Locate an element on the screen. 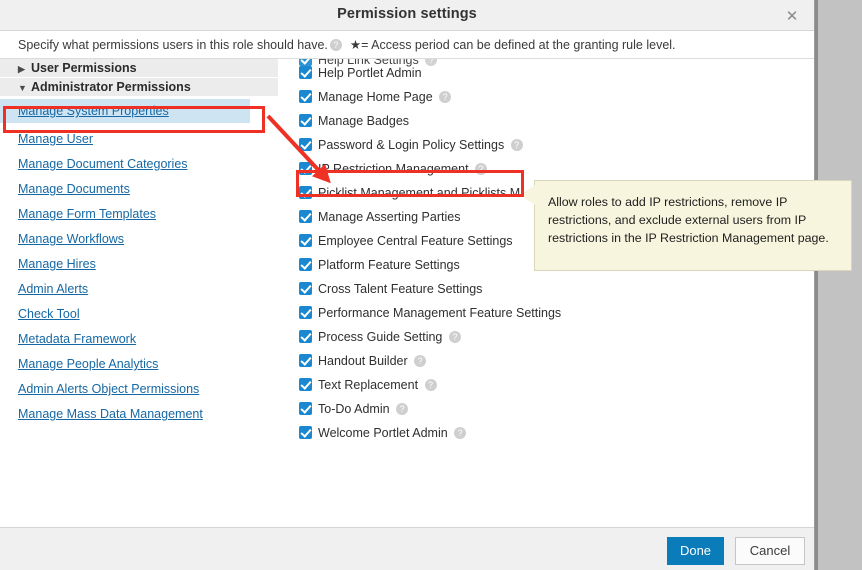 The width and height of the screenshot is (862, 570). permission-row-to-do-admin: To-Do Admin ? is located at coordinates (544, 409).